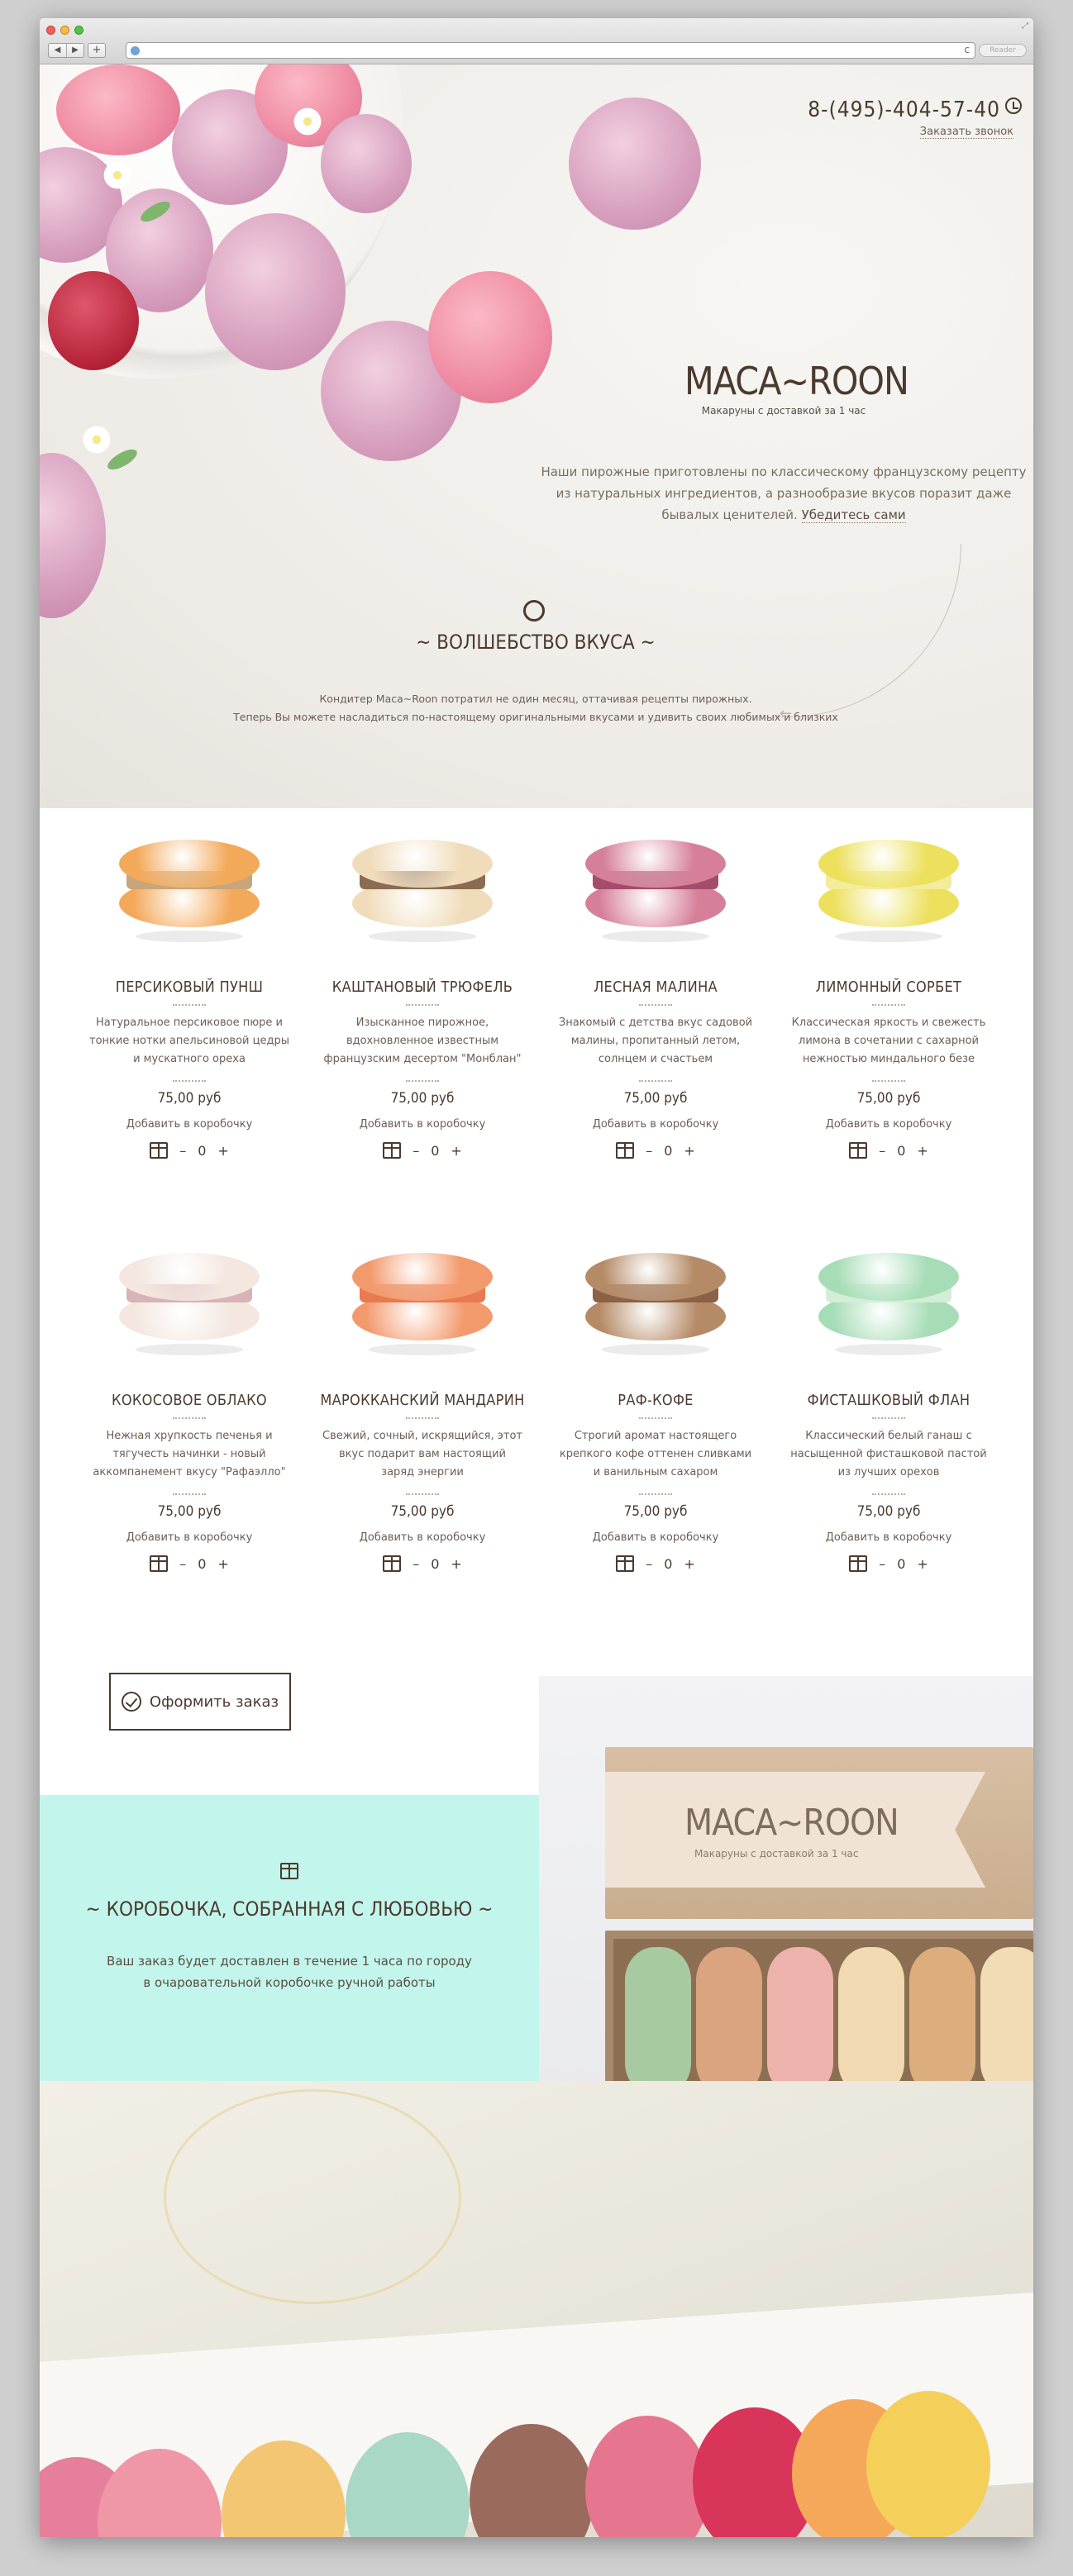 The image size is (1073, 2576). Describe the element at coordinates (967, 50) in the screenshot. I see `reload-icon: c` at that location.